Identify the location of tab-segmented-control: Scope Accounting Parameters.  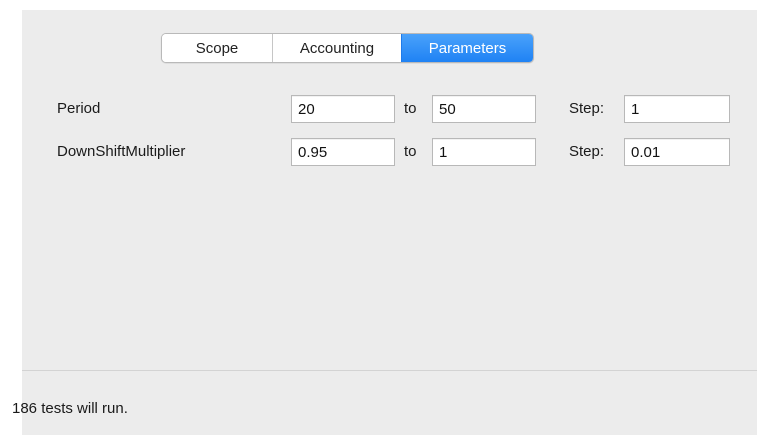
(347, 48).